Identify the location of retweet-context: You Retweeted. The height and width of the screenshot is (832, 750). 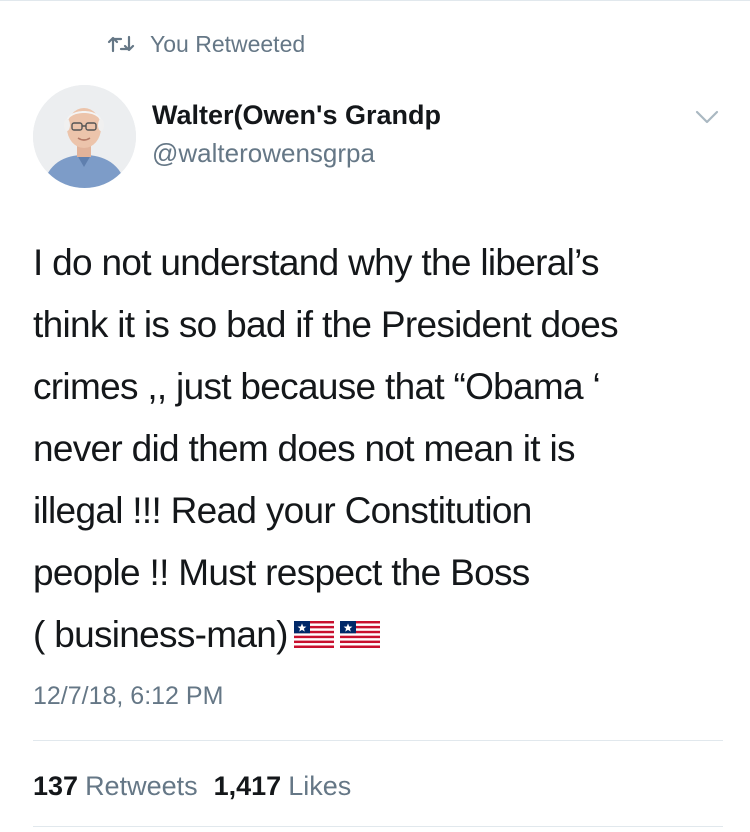
(205, 44).